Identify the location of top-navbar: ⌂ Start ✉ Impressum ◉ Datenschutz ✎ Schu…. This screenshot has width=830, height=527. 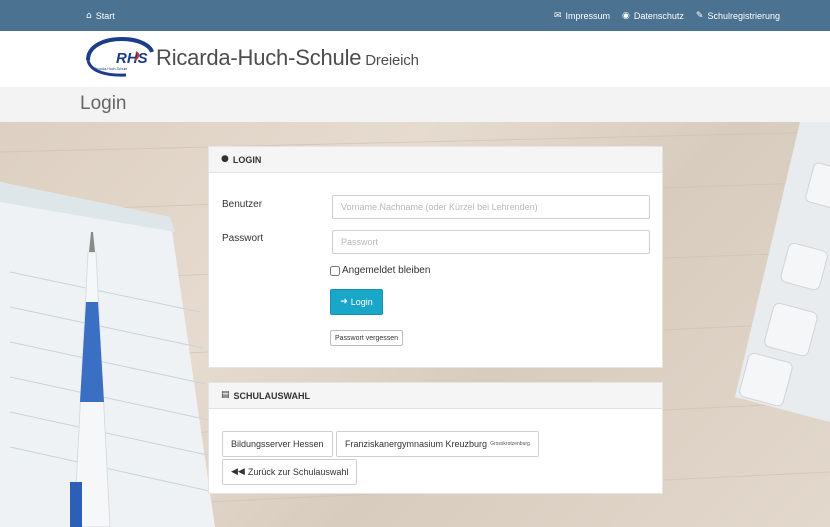
(415, 15).